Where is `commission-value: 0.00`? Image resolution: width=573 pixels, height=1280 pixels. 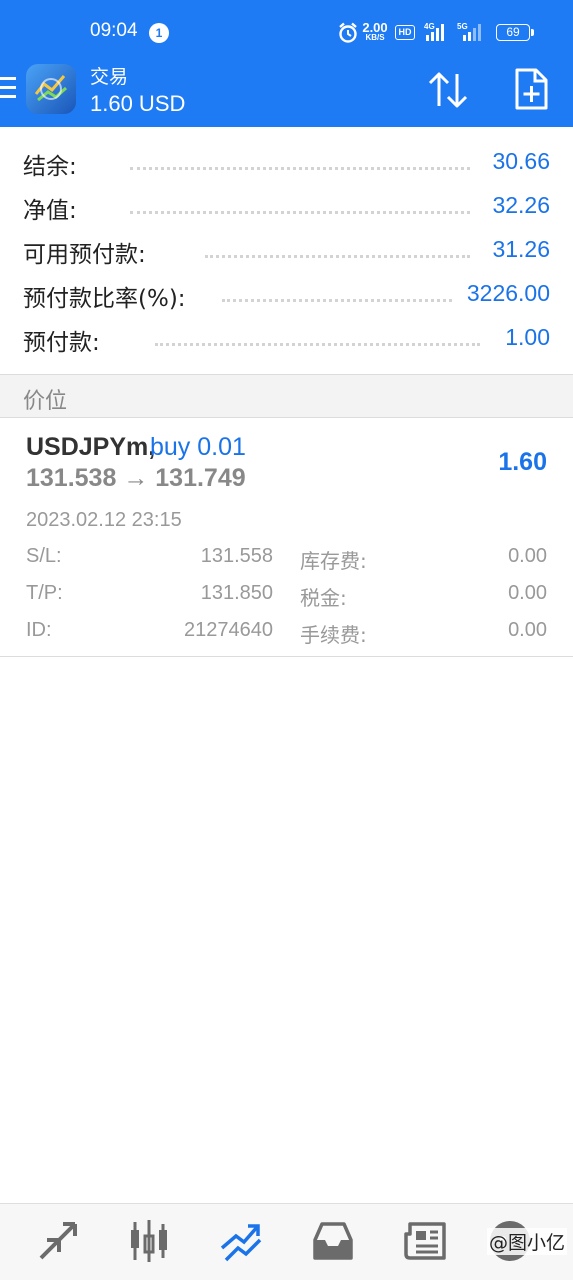
commission-value: 0.00 is located at coordinates (527, 630).